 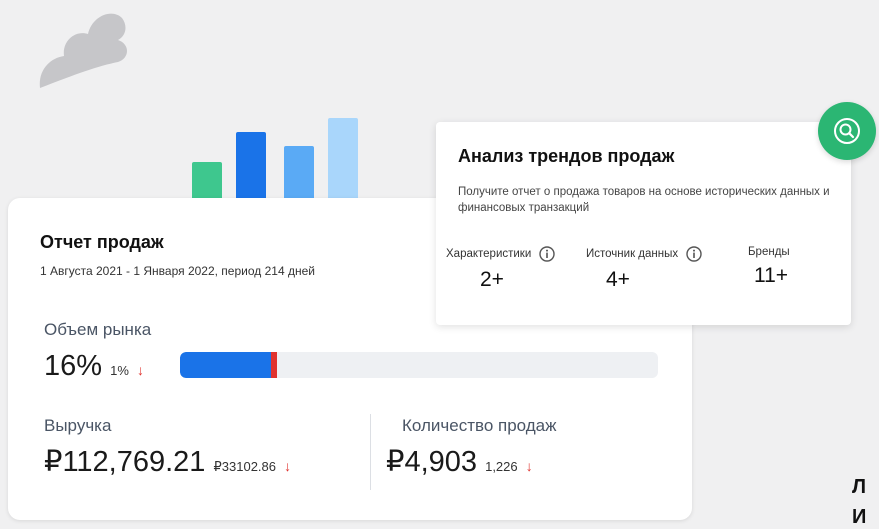 I want to click on stat-data-source-label: Источник данных, so click(x=632, y=254).